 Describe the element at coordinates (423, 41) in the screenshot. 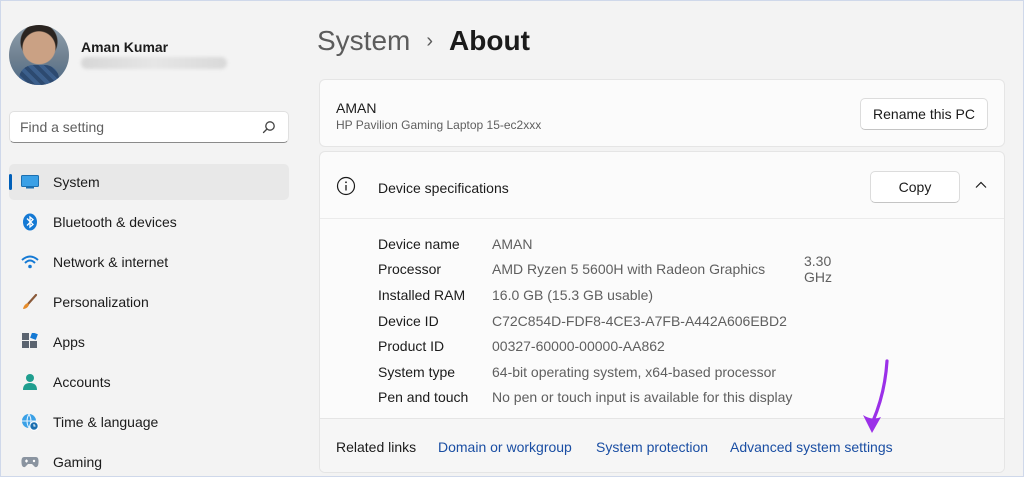

I see `breadcrumb: System › About` at that location.